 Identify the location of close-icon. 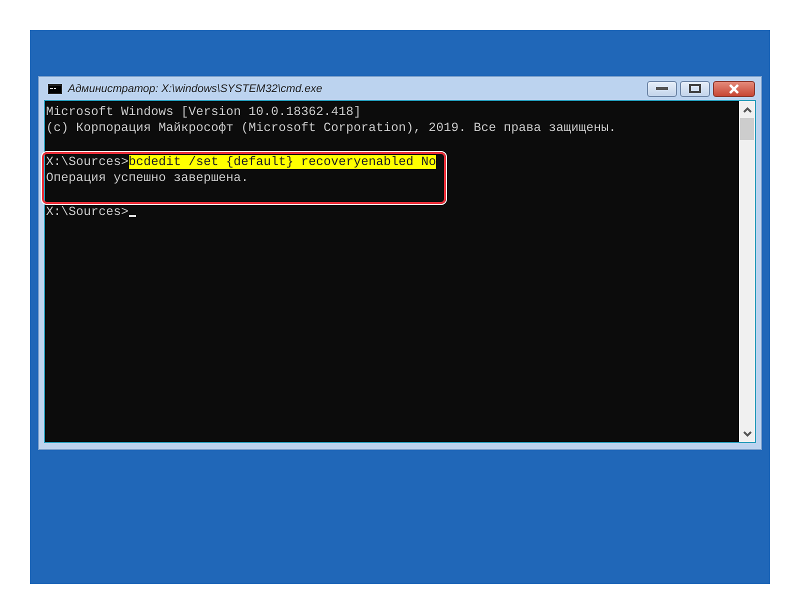
(734, 89).